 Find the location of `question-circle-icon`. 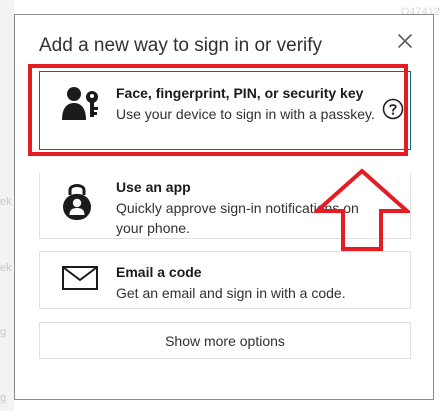

question-circle-icon is located at coordinates (393, 109).